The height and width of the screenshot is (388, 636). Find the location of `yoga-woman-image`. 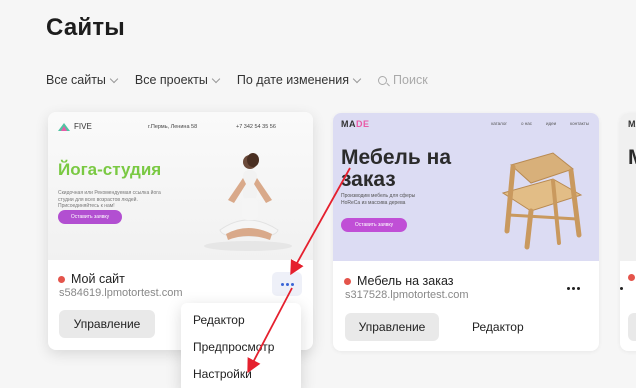

yoga-woman-image is located at coordinates (248, 202).